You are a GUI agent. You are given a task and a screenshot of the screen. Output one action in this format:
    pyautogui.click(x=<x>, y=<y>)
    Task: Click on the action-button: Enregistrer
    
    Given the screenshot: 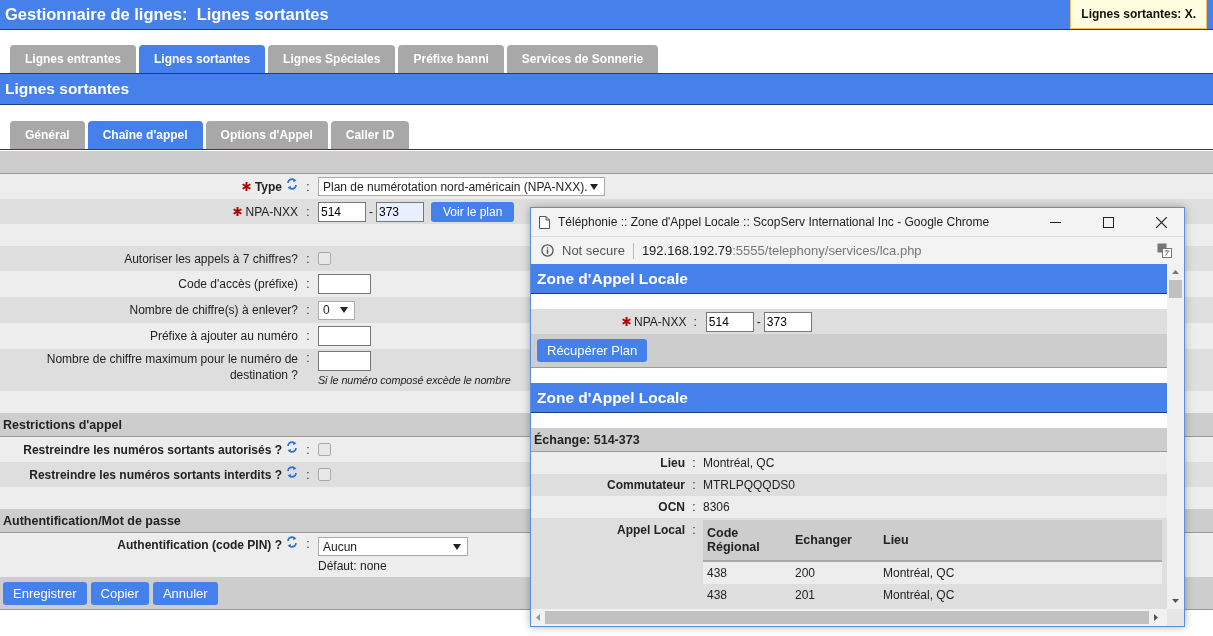 What is the action you would take?
    pyautogui.click(x=45, y=593)
    